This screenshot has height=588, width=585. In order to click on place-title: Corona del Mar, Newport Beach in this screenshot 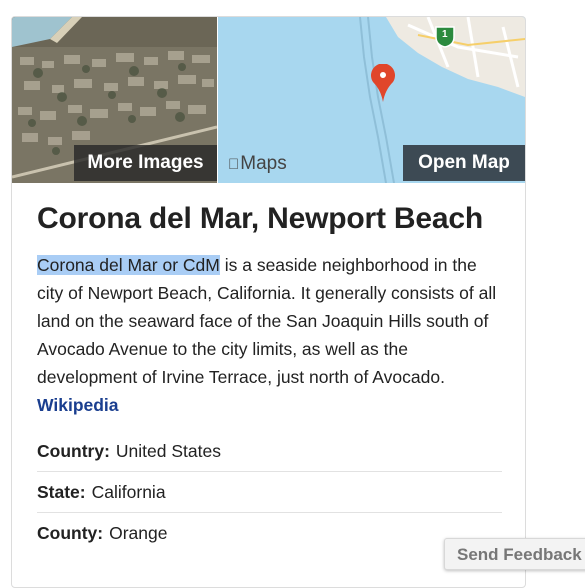, I will do `click(260, 218)`.